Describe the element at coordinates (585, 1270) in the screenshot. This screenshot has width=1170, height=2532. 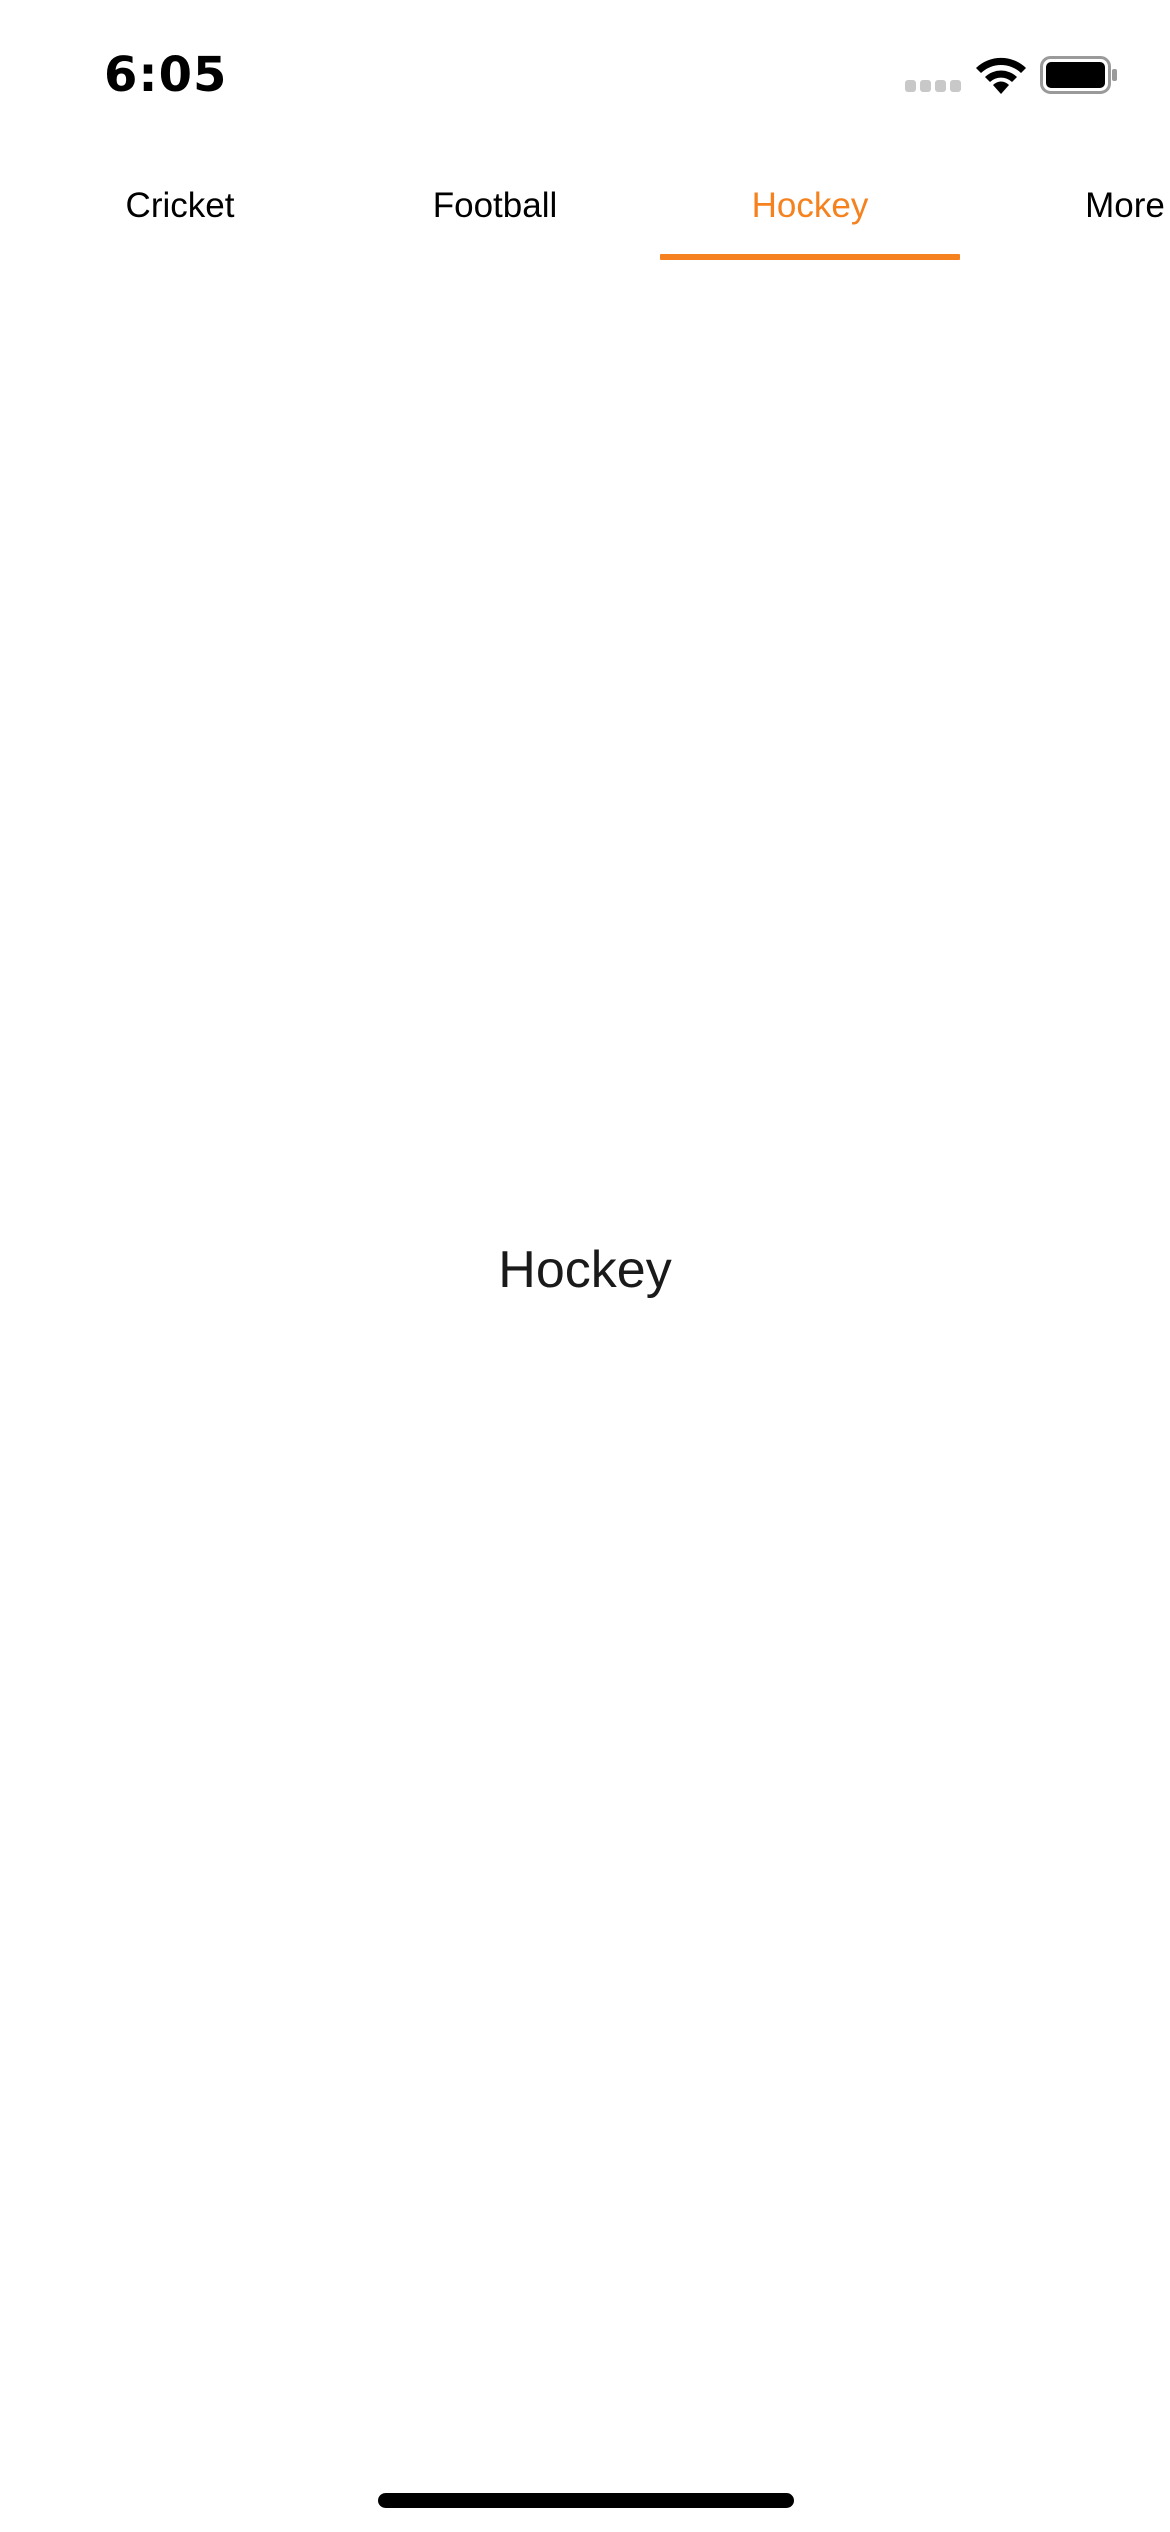
I see `page-content-title: Hockey` at that location.